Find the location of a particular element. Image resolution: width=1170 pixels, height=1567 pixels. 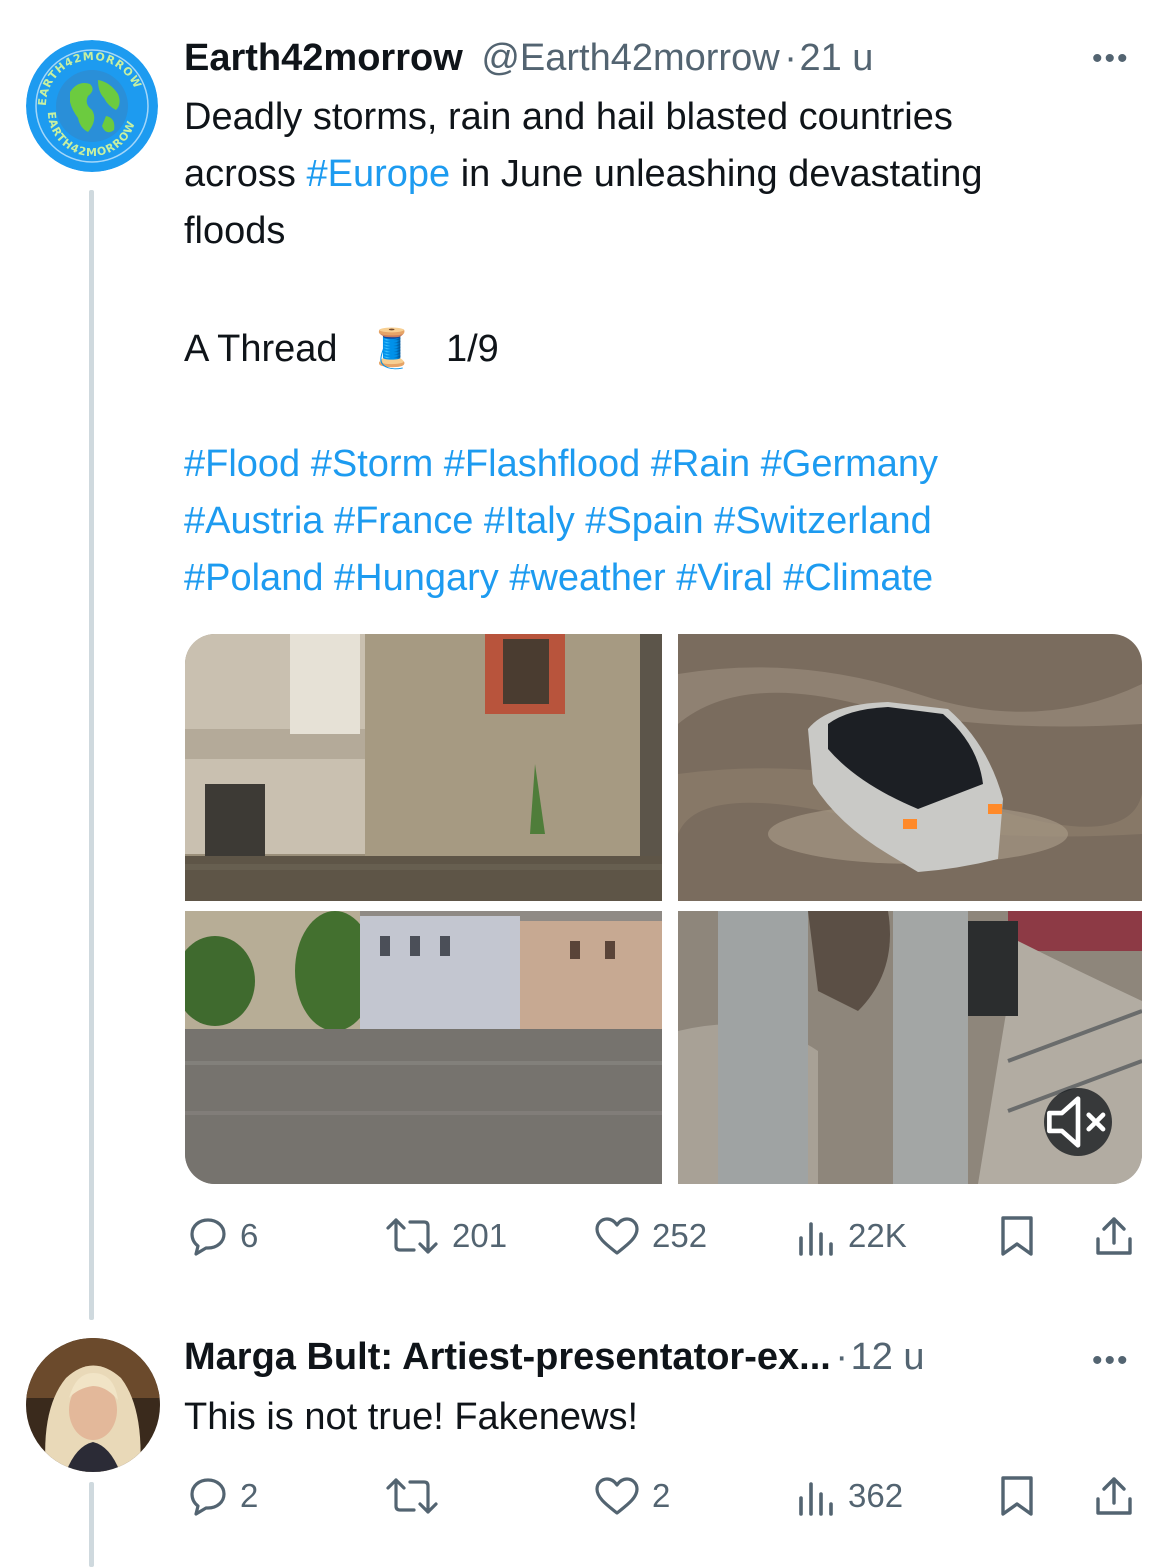

author-avatar: EARTH42MORROW EARTH42MORROW is located at coordinates (92, 106).